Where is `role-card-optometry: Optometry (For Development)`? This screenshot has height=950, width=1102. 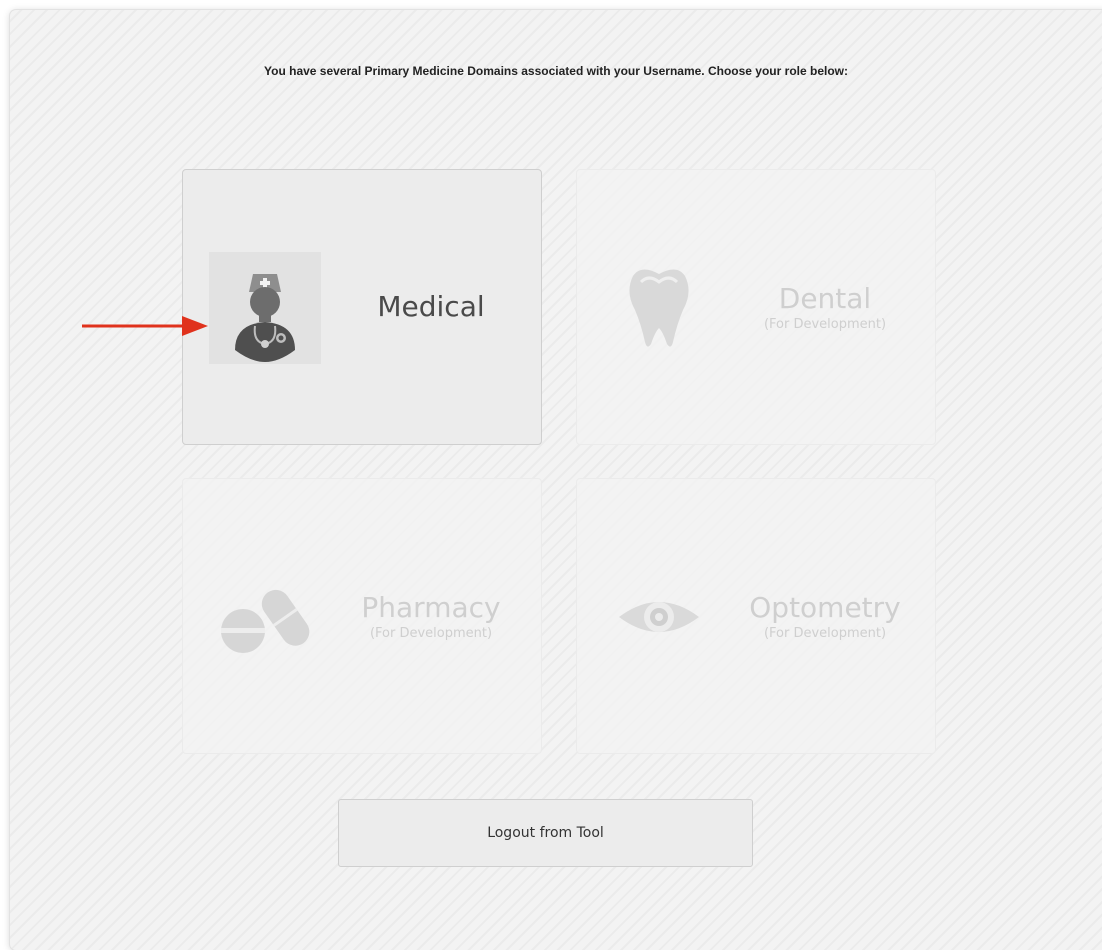 role-card-optometry: Optometry (For Development) is located at coordinates (756, 616).